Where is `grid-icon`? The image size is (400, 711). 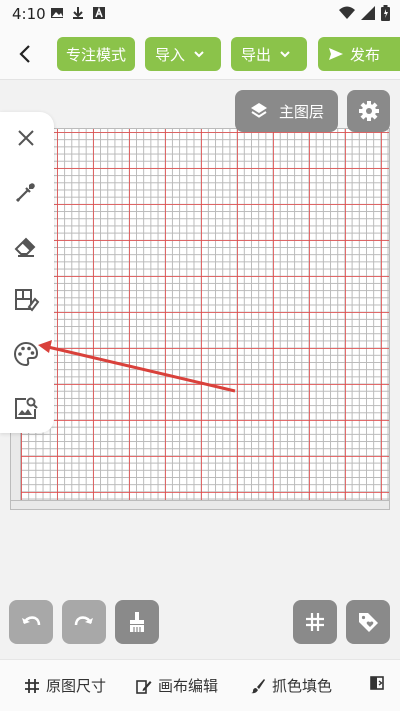 grid-icon is located at coordinates (315, 622).